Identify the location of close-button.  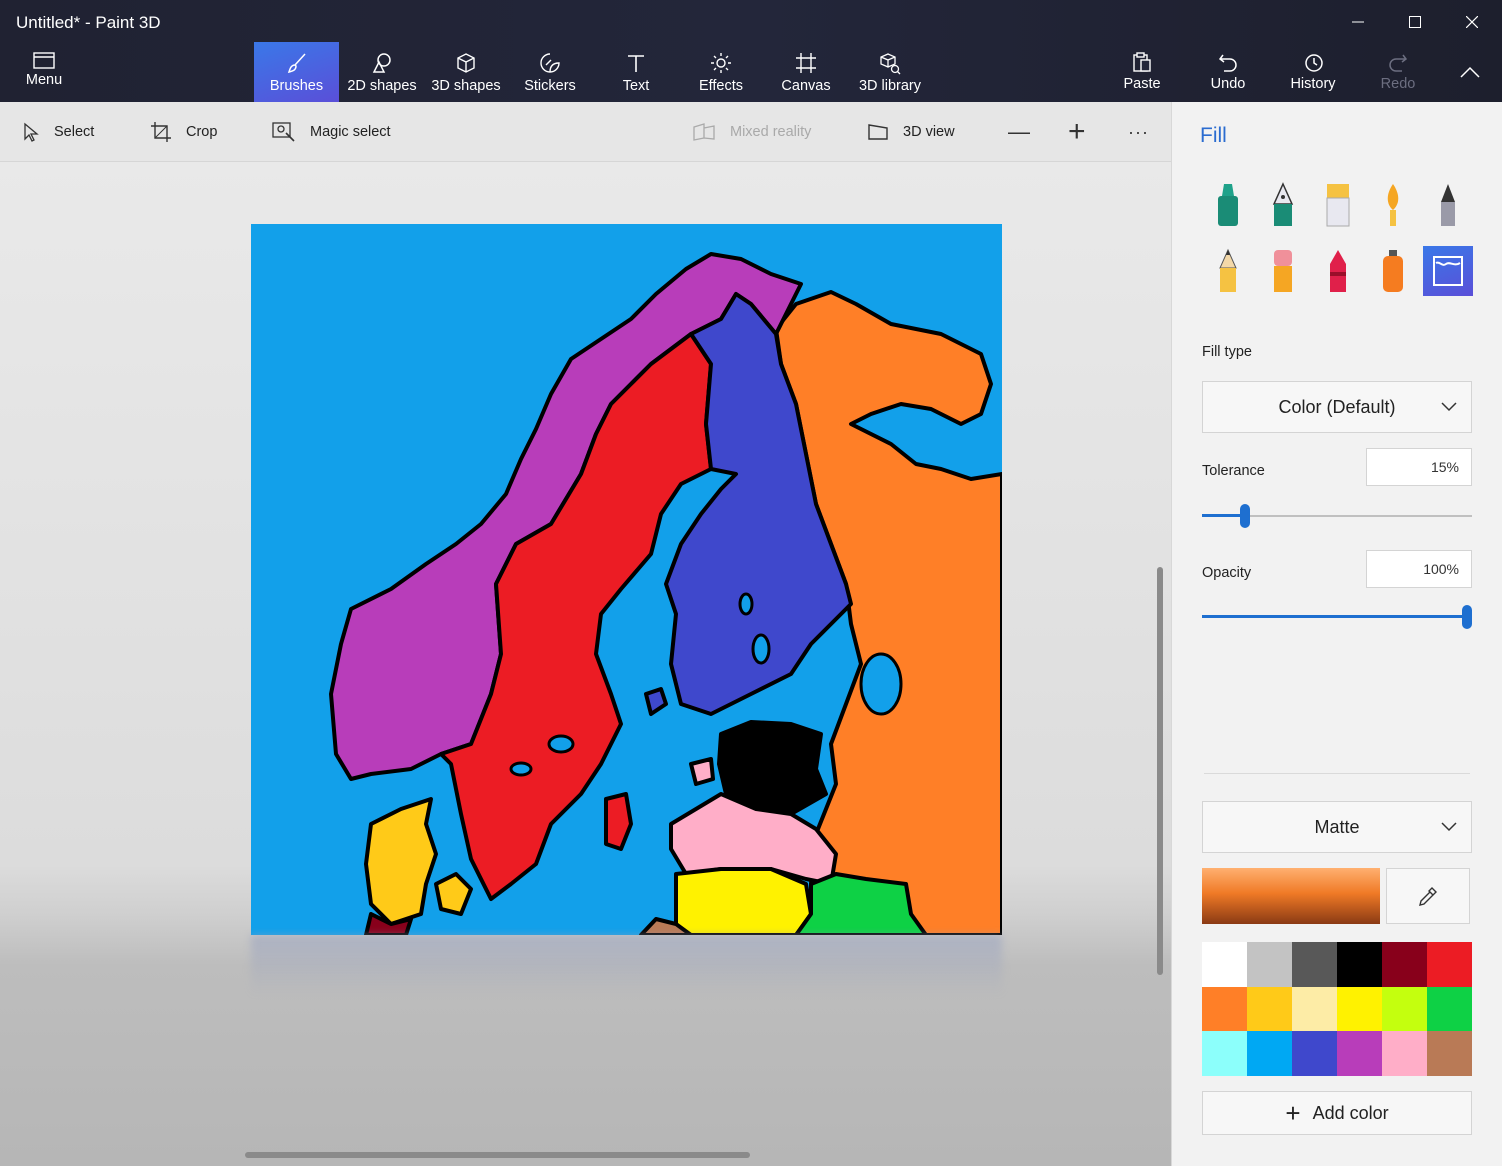
(1472, 22).